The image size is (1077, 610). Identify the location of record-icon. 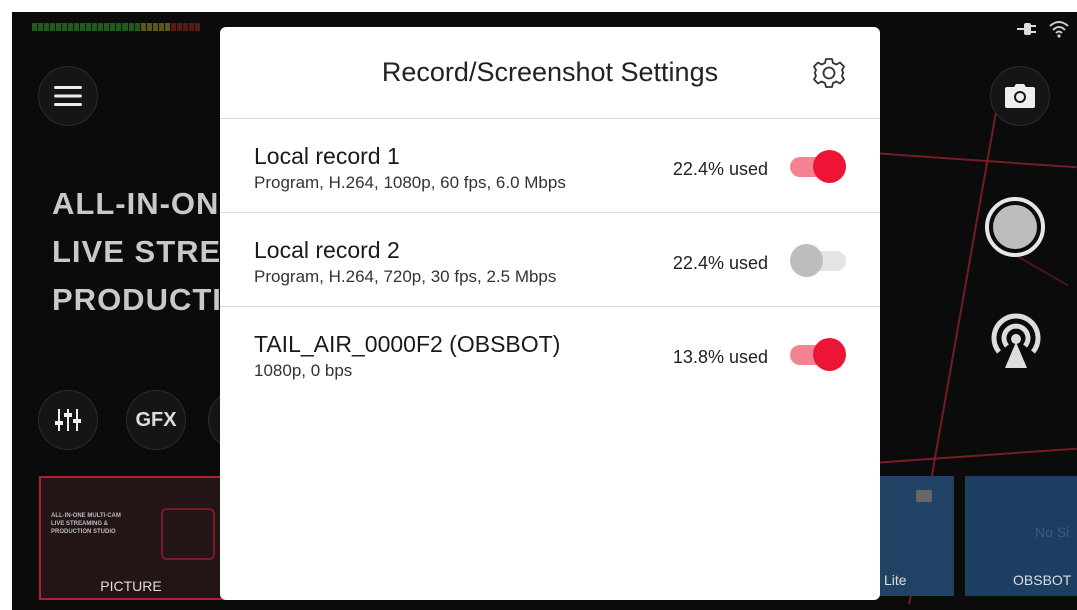
(1015, 227).